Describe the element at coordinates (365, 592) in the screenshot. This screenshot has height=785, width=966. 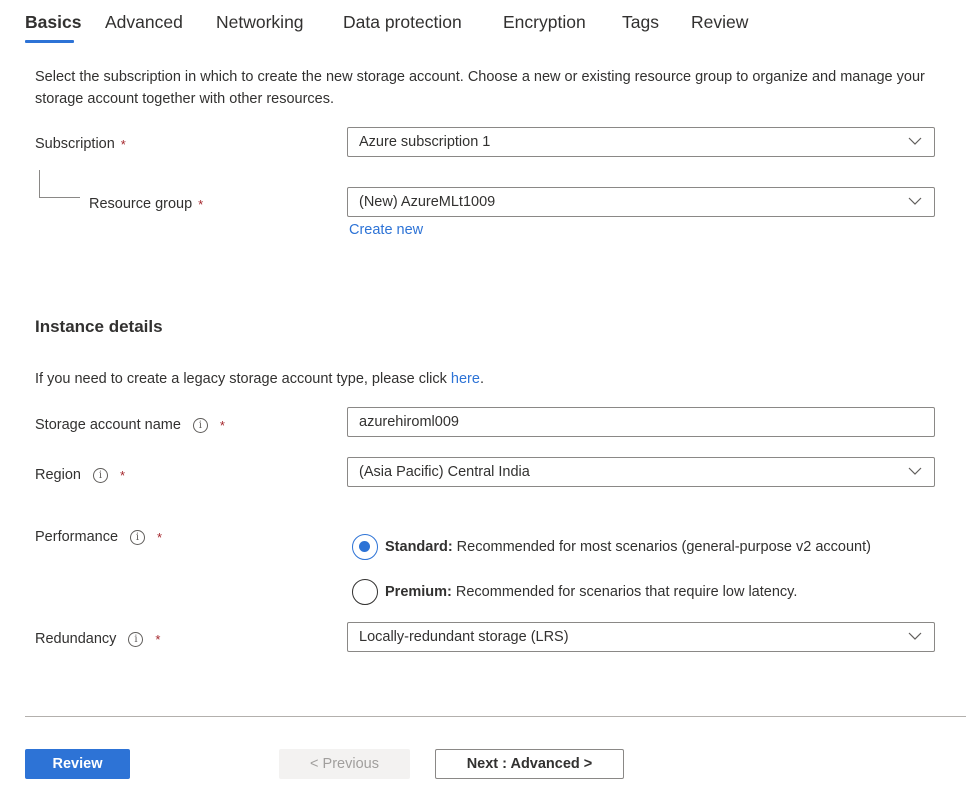
I see `radio-unchecked-icon` at that location.